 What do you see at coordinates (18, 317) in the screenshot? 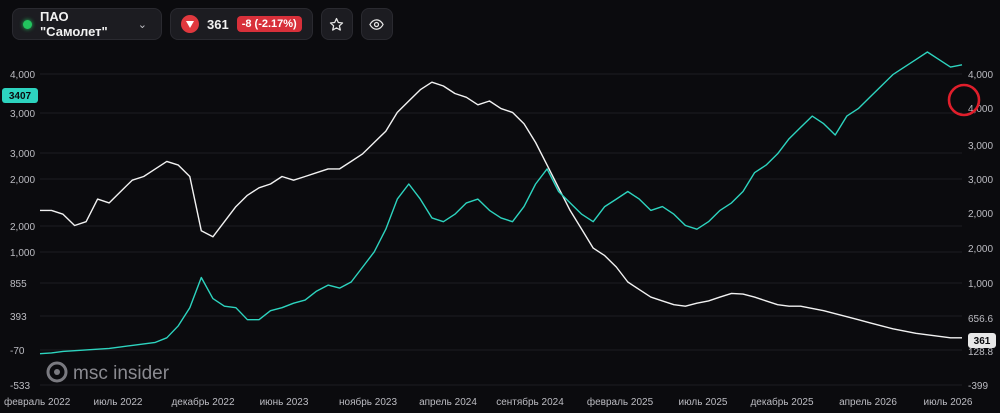
I see `left-tick-label: 393` at bounding box center [18, 317].